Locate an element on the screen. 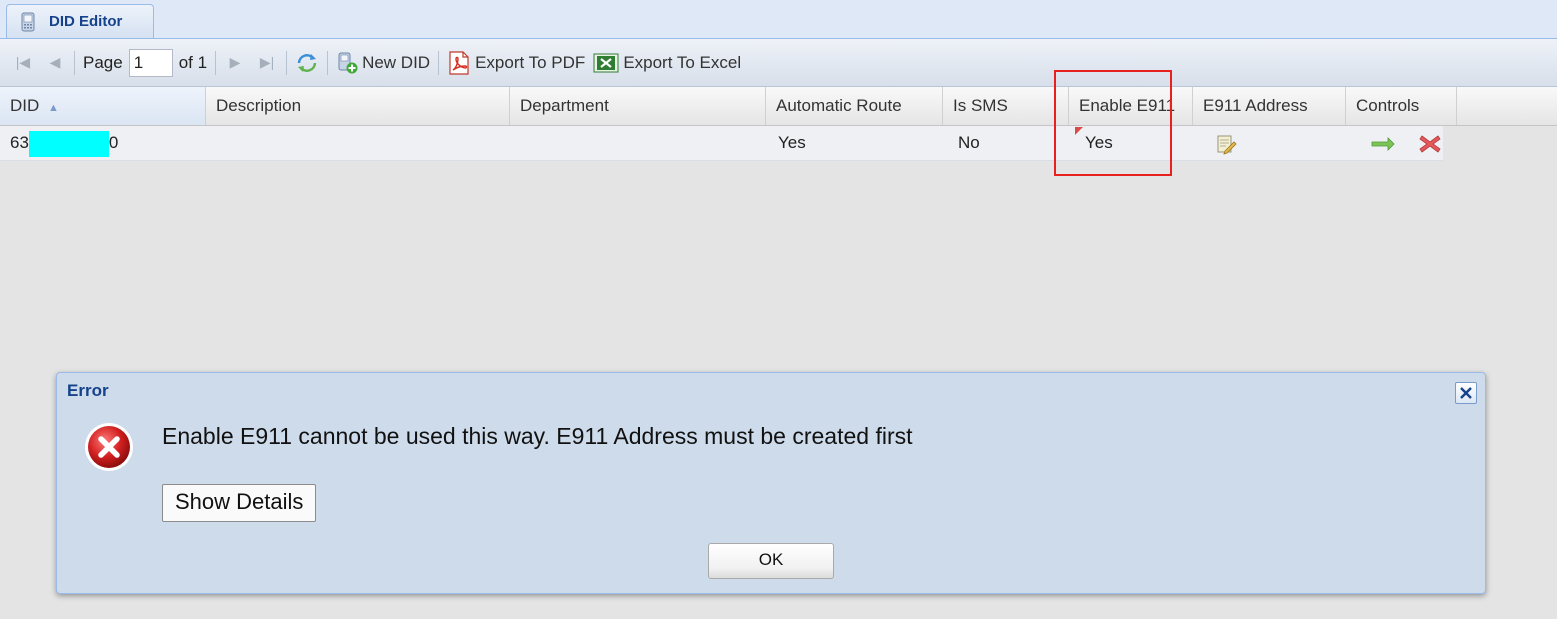  description-cell is located at coordinates (358, 143).